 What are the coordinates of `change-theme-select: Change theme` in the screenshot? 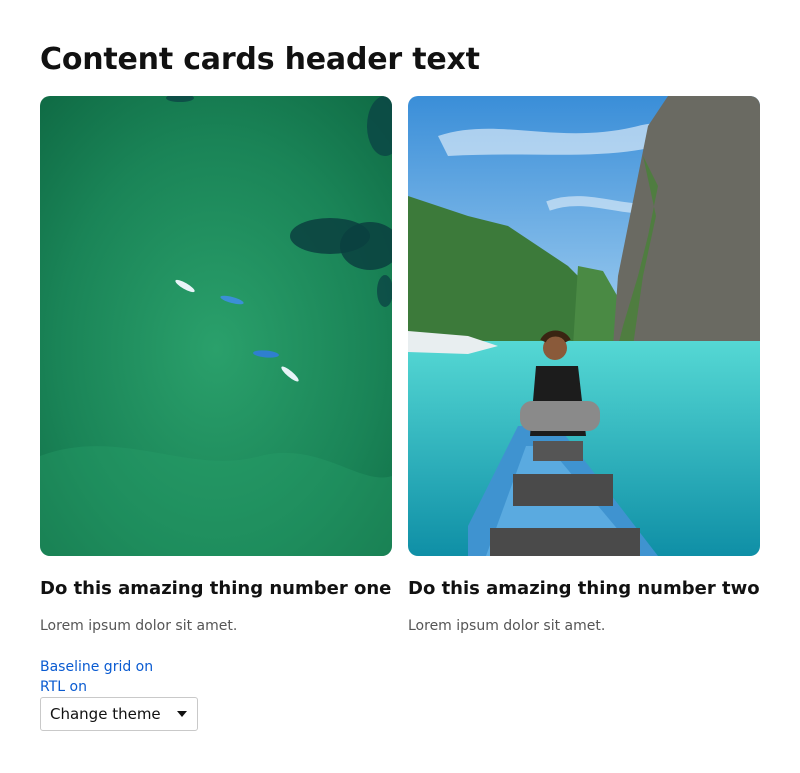 It's located at (119, 714).